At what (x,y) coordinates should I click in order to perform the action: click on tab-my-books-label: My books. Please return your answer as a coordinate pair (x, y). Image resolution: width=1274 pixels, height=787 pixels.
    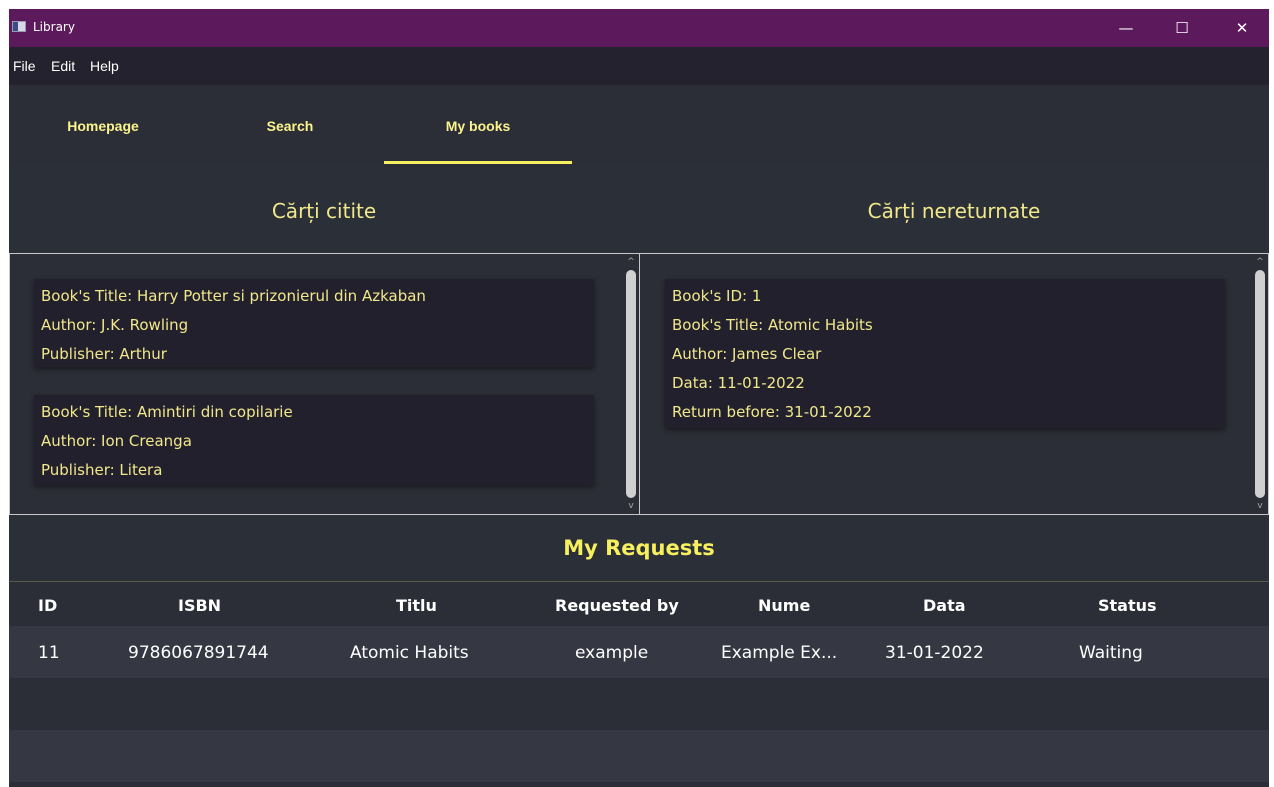
    Looking at the image, I should click on (478, 125).